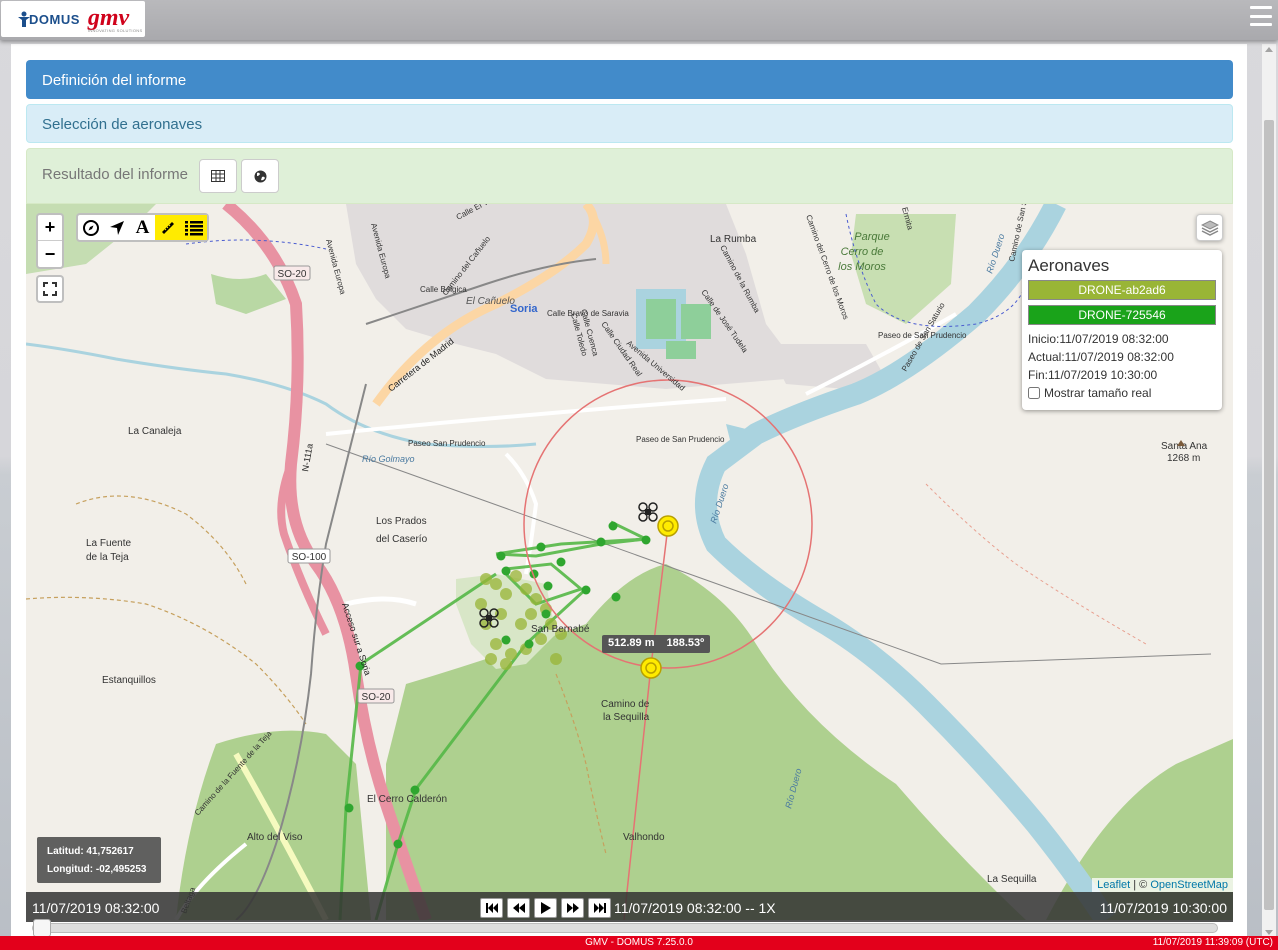 The image size is (1278, 950). Describe the element at coordinates (1122, 315) in the screenshot. I see `drone-item: DRONE-725546` at that location.